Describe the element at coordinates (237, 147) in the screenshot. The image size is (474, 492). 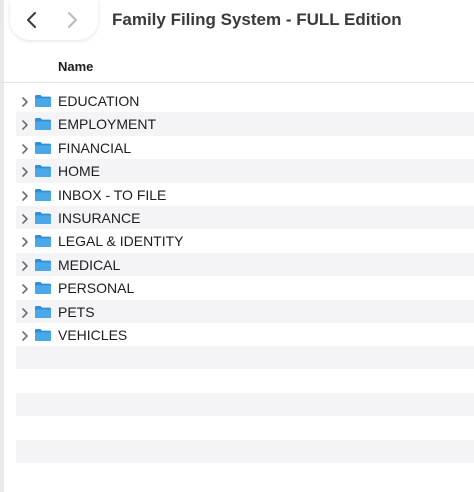
I see `folder-row: FINANCIAL` at that location.